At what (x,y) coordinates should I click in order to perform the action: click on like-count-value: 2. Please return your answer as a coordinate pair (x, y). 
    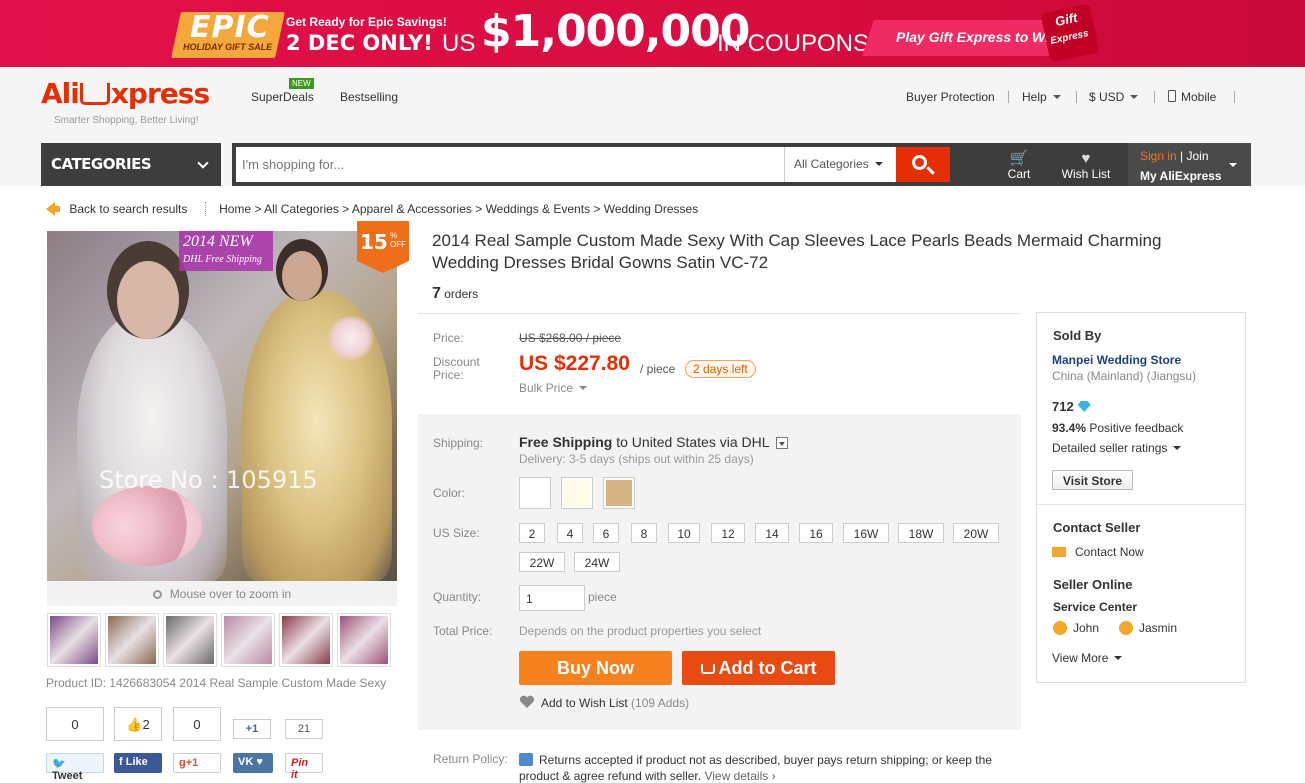
    Looking at the image, I should click on (146, 724).